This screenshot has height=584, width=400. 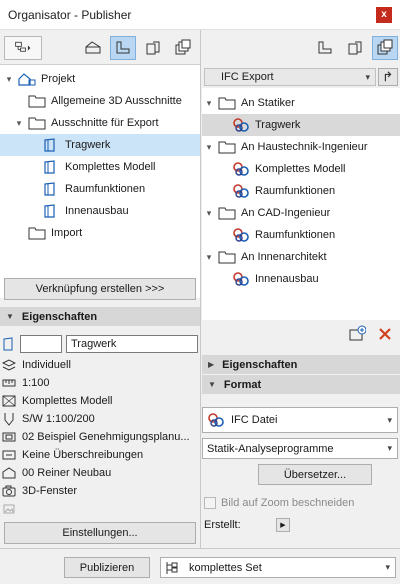 I want to click on view-name-field: Tragwerk, so click(x=132, y=344).